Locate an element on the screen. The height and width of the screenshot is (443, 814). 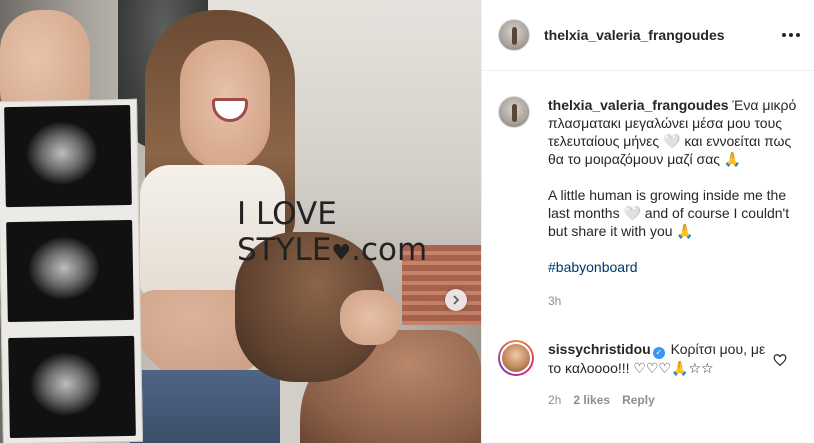
verified-badge-icon: ✓ is located at coordinates (658, 353).